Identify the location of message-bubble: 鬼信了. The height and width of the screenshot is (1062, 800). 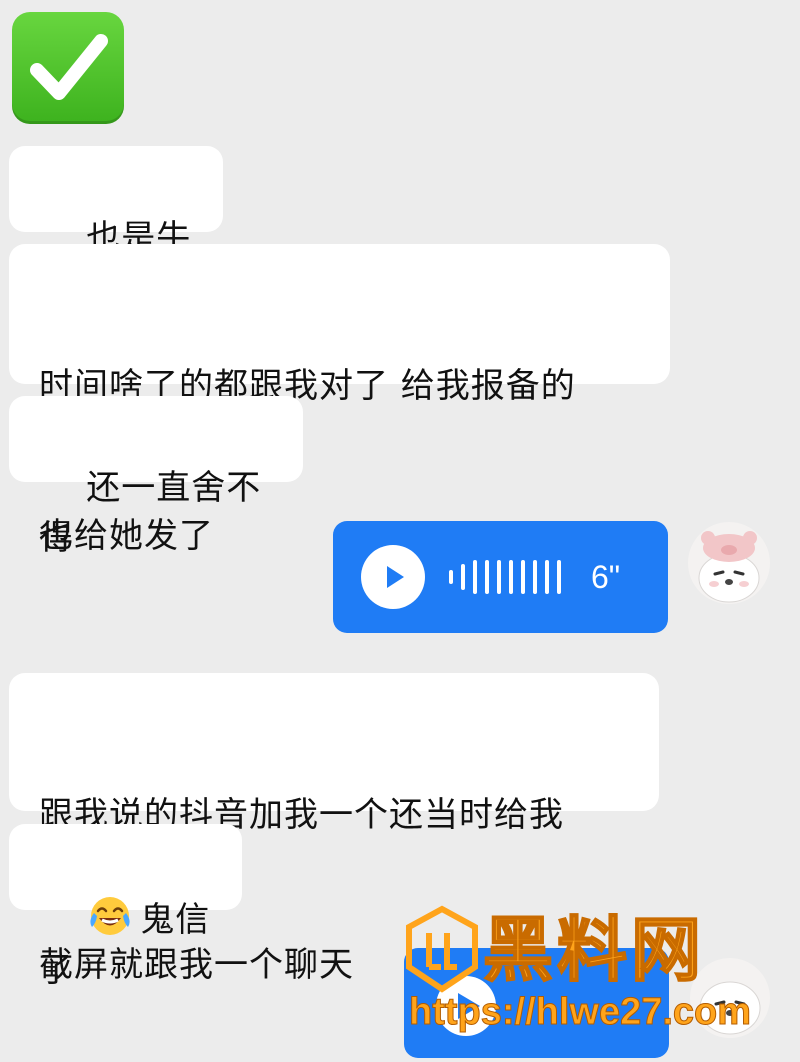
(125, 907).